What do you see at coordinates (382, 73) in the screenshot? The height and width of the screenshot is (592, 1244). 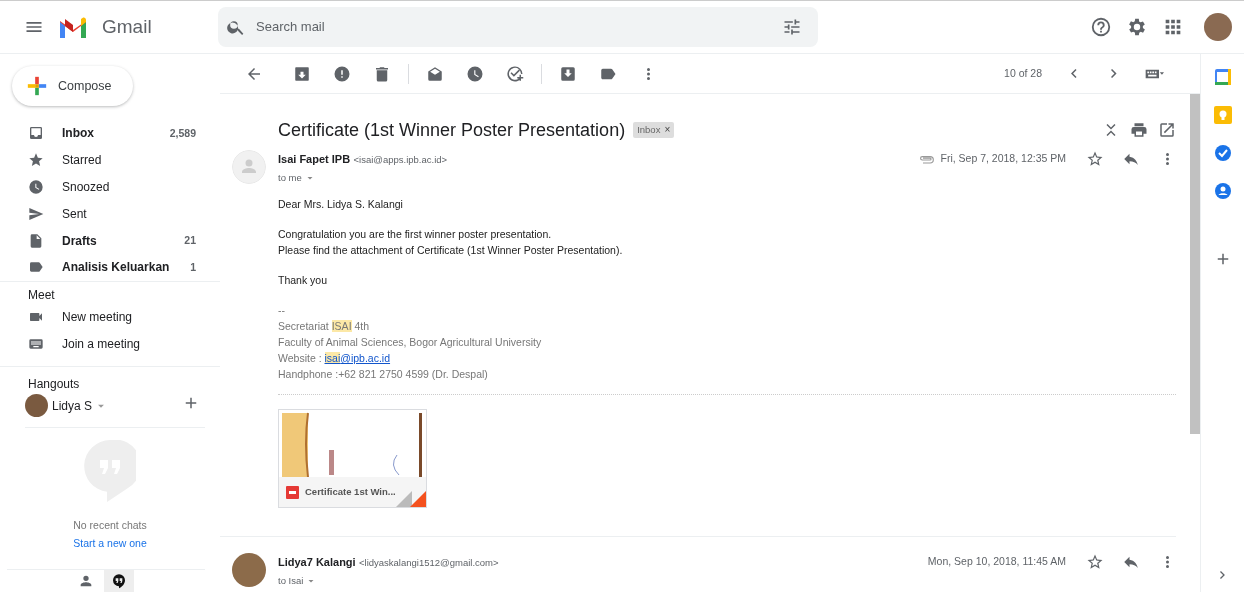 I see `trash-icon` at bounding box center [382, 73].